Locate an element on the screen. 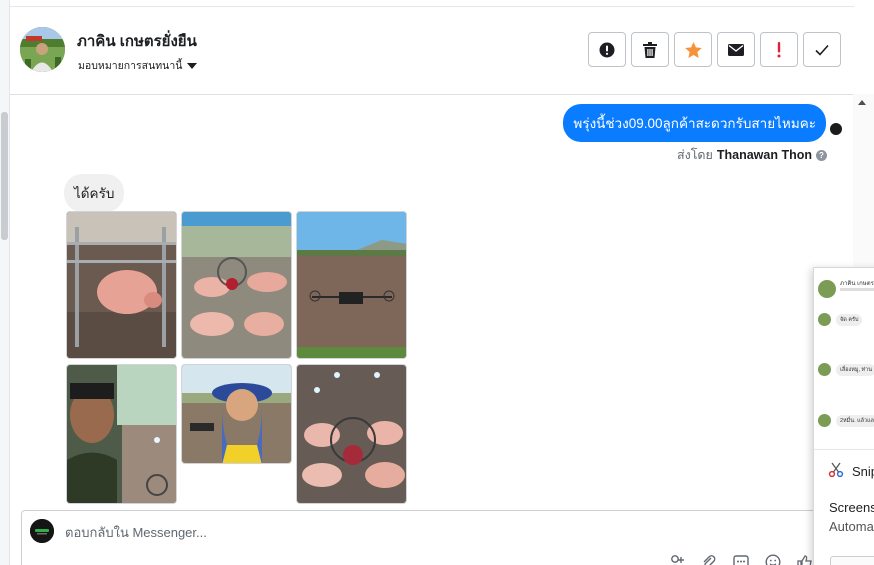 The width and height of the screenshot is (874, 565). incoming-message-bubble: ได้ครับ is located at coordinates (94, 193).